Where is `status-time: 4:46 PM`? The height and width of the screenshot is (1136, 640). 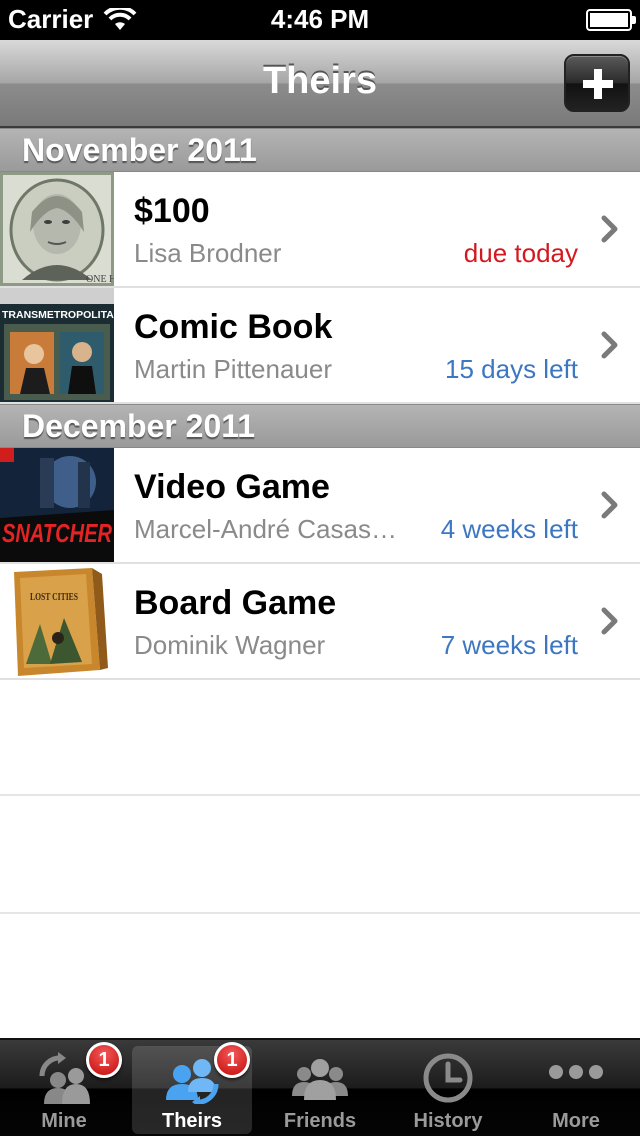 status-time: 4:46 PM is located at coordinates (320, 19).